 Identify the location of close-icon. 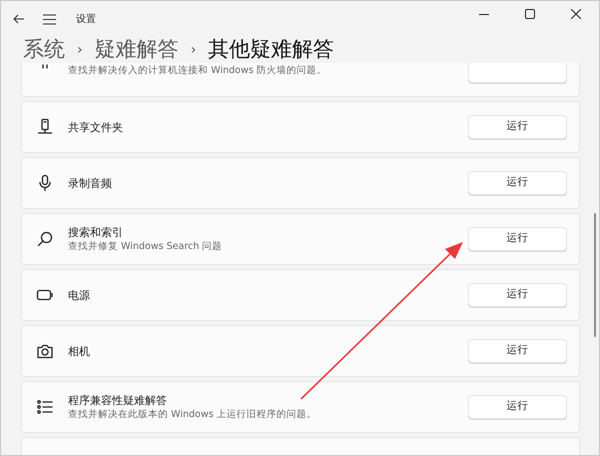
(576, 14).